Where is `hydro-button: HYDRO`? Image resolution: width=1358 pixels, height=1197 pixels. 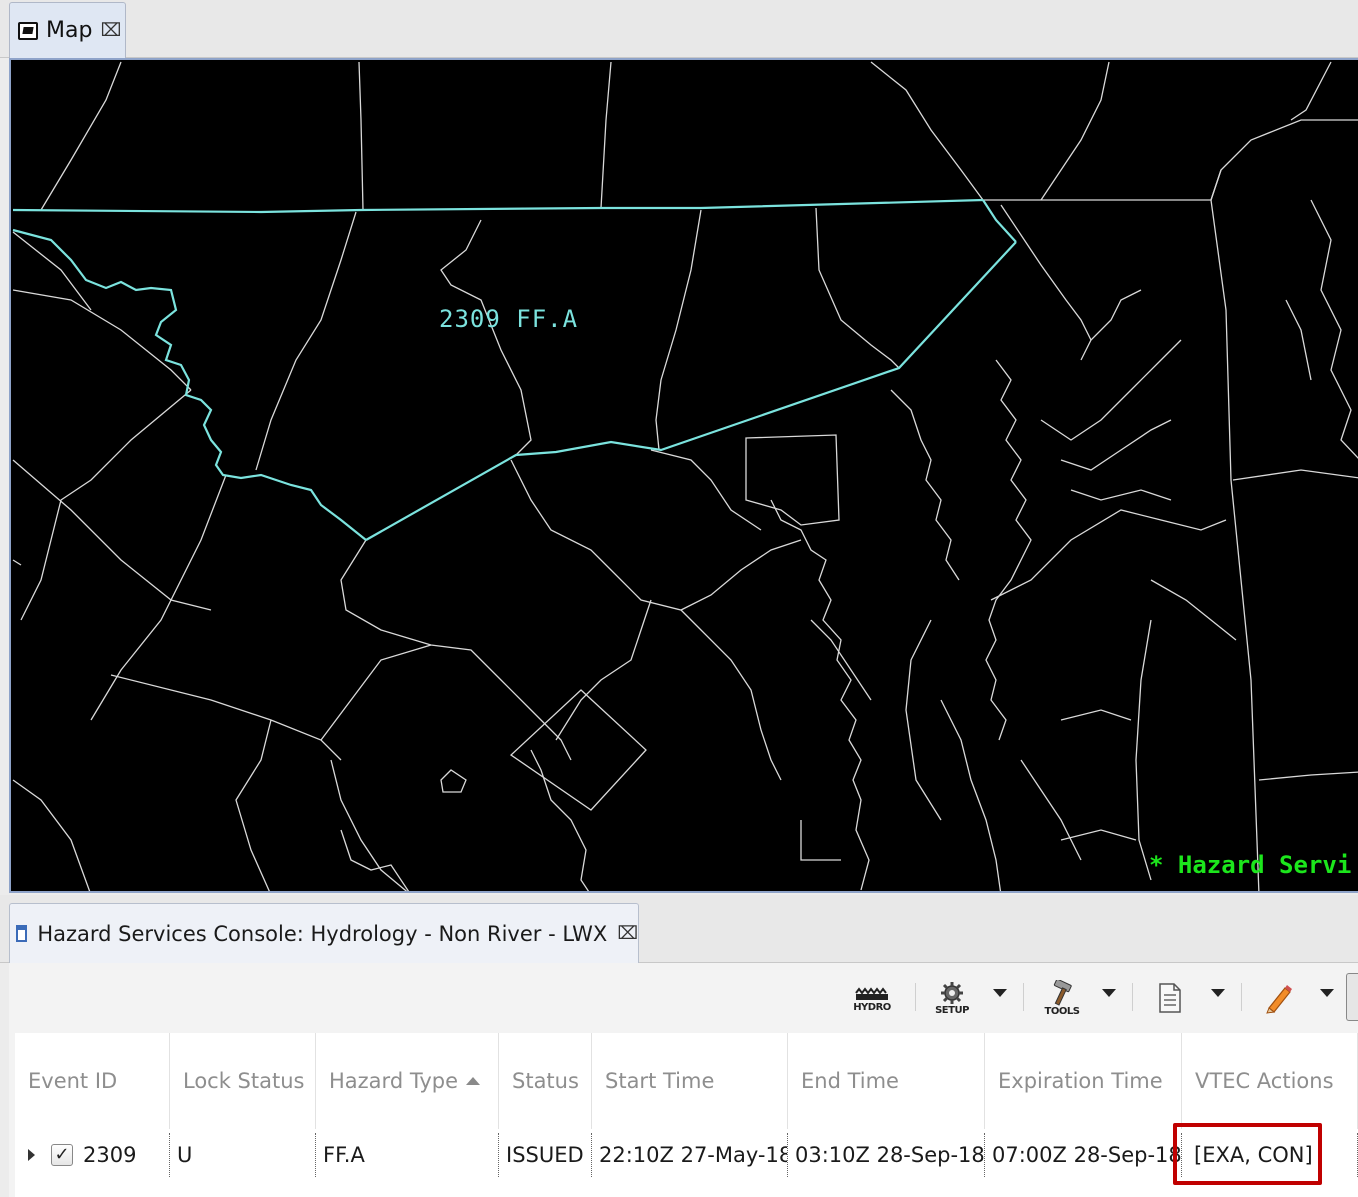
hydro-button: HYDRO is located at coordinates (872, 998).